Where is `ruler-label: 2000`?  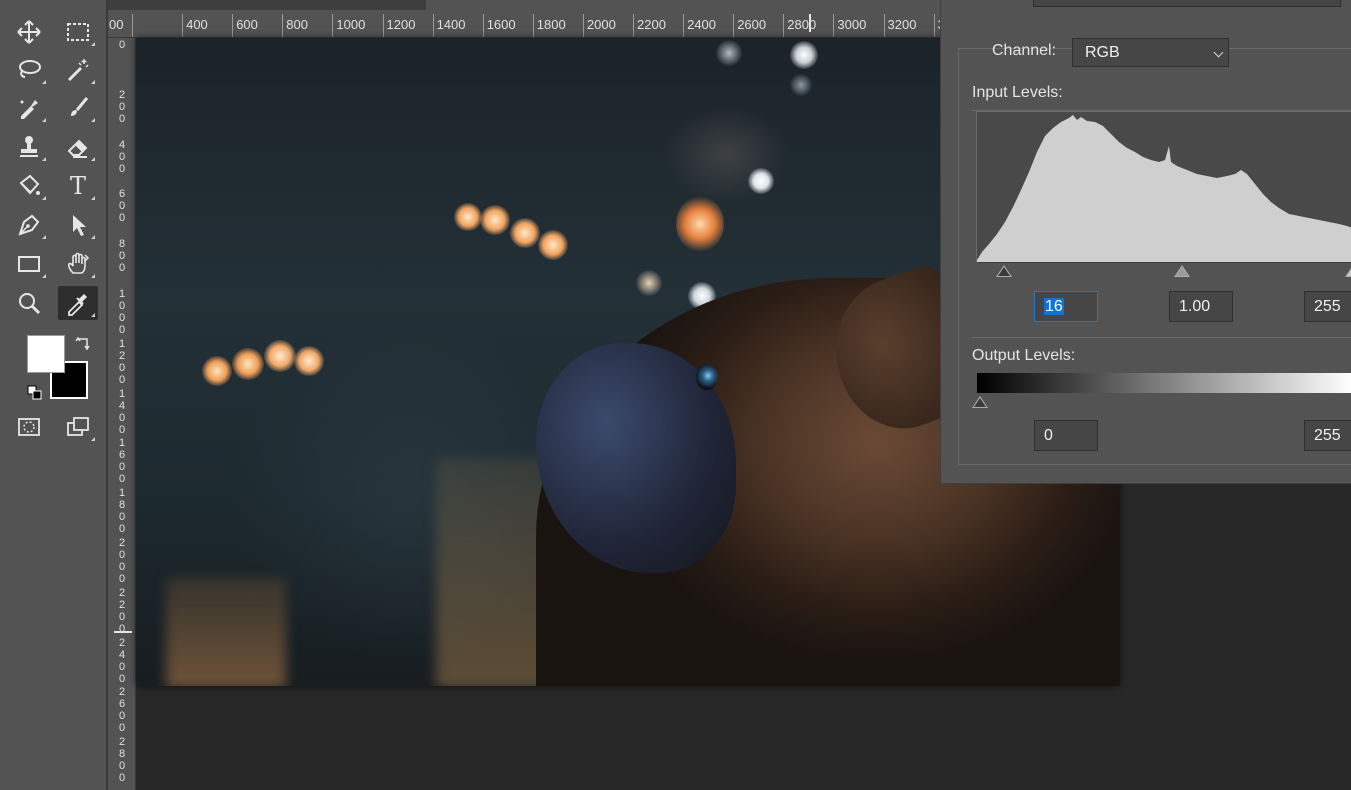
ruler-label: 2000 is located at coordinates (601, 24).